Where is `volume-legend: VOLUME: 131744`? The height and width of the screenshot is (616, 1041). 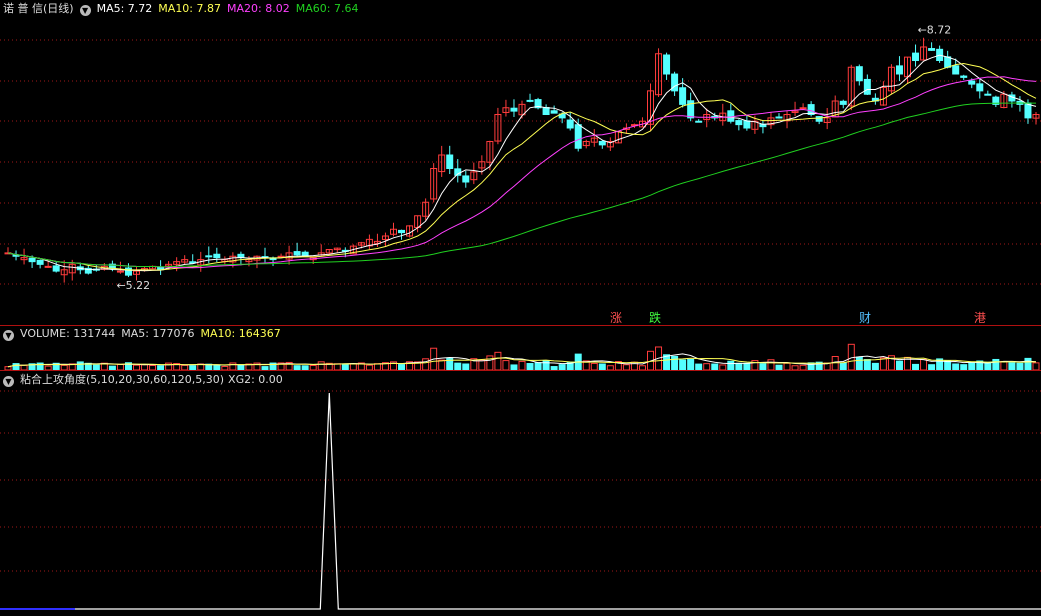 volume-legend: VOLUME: 131744 is located at coordinates (68, 333).